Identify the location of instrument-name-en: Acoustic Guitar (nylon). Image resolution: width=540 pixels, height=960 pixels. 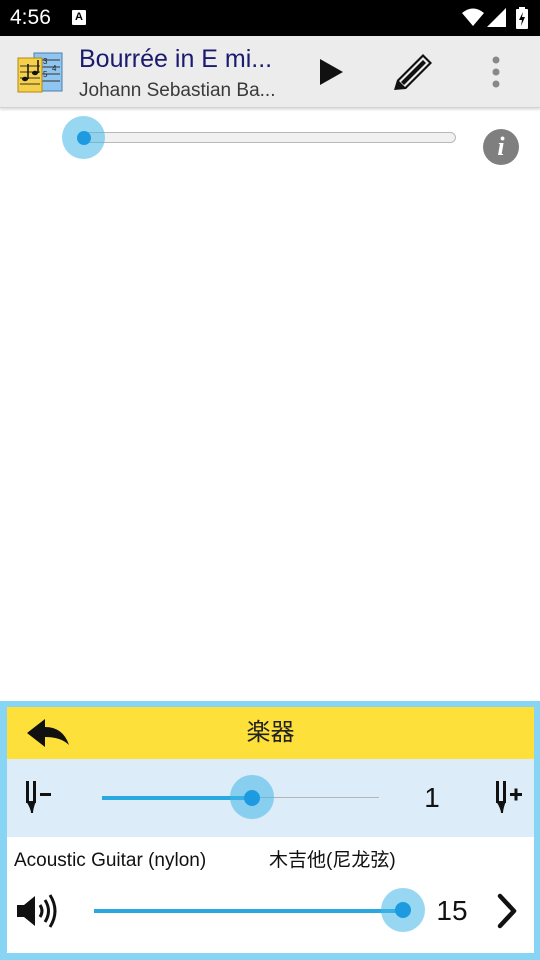
(110, 860).